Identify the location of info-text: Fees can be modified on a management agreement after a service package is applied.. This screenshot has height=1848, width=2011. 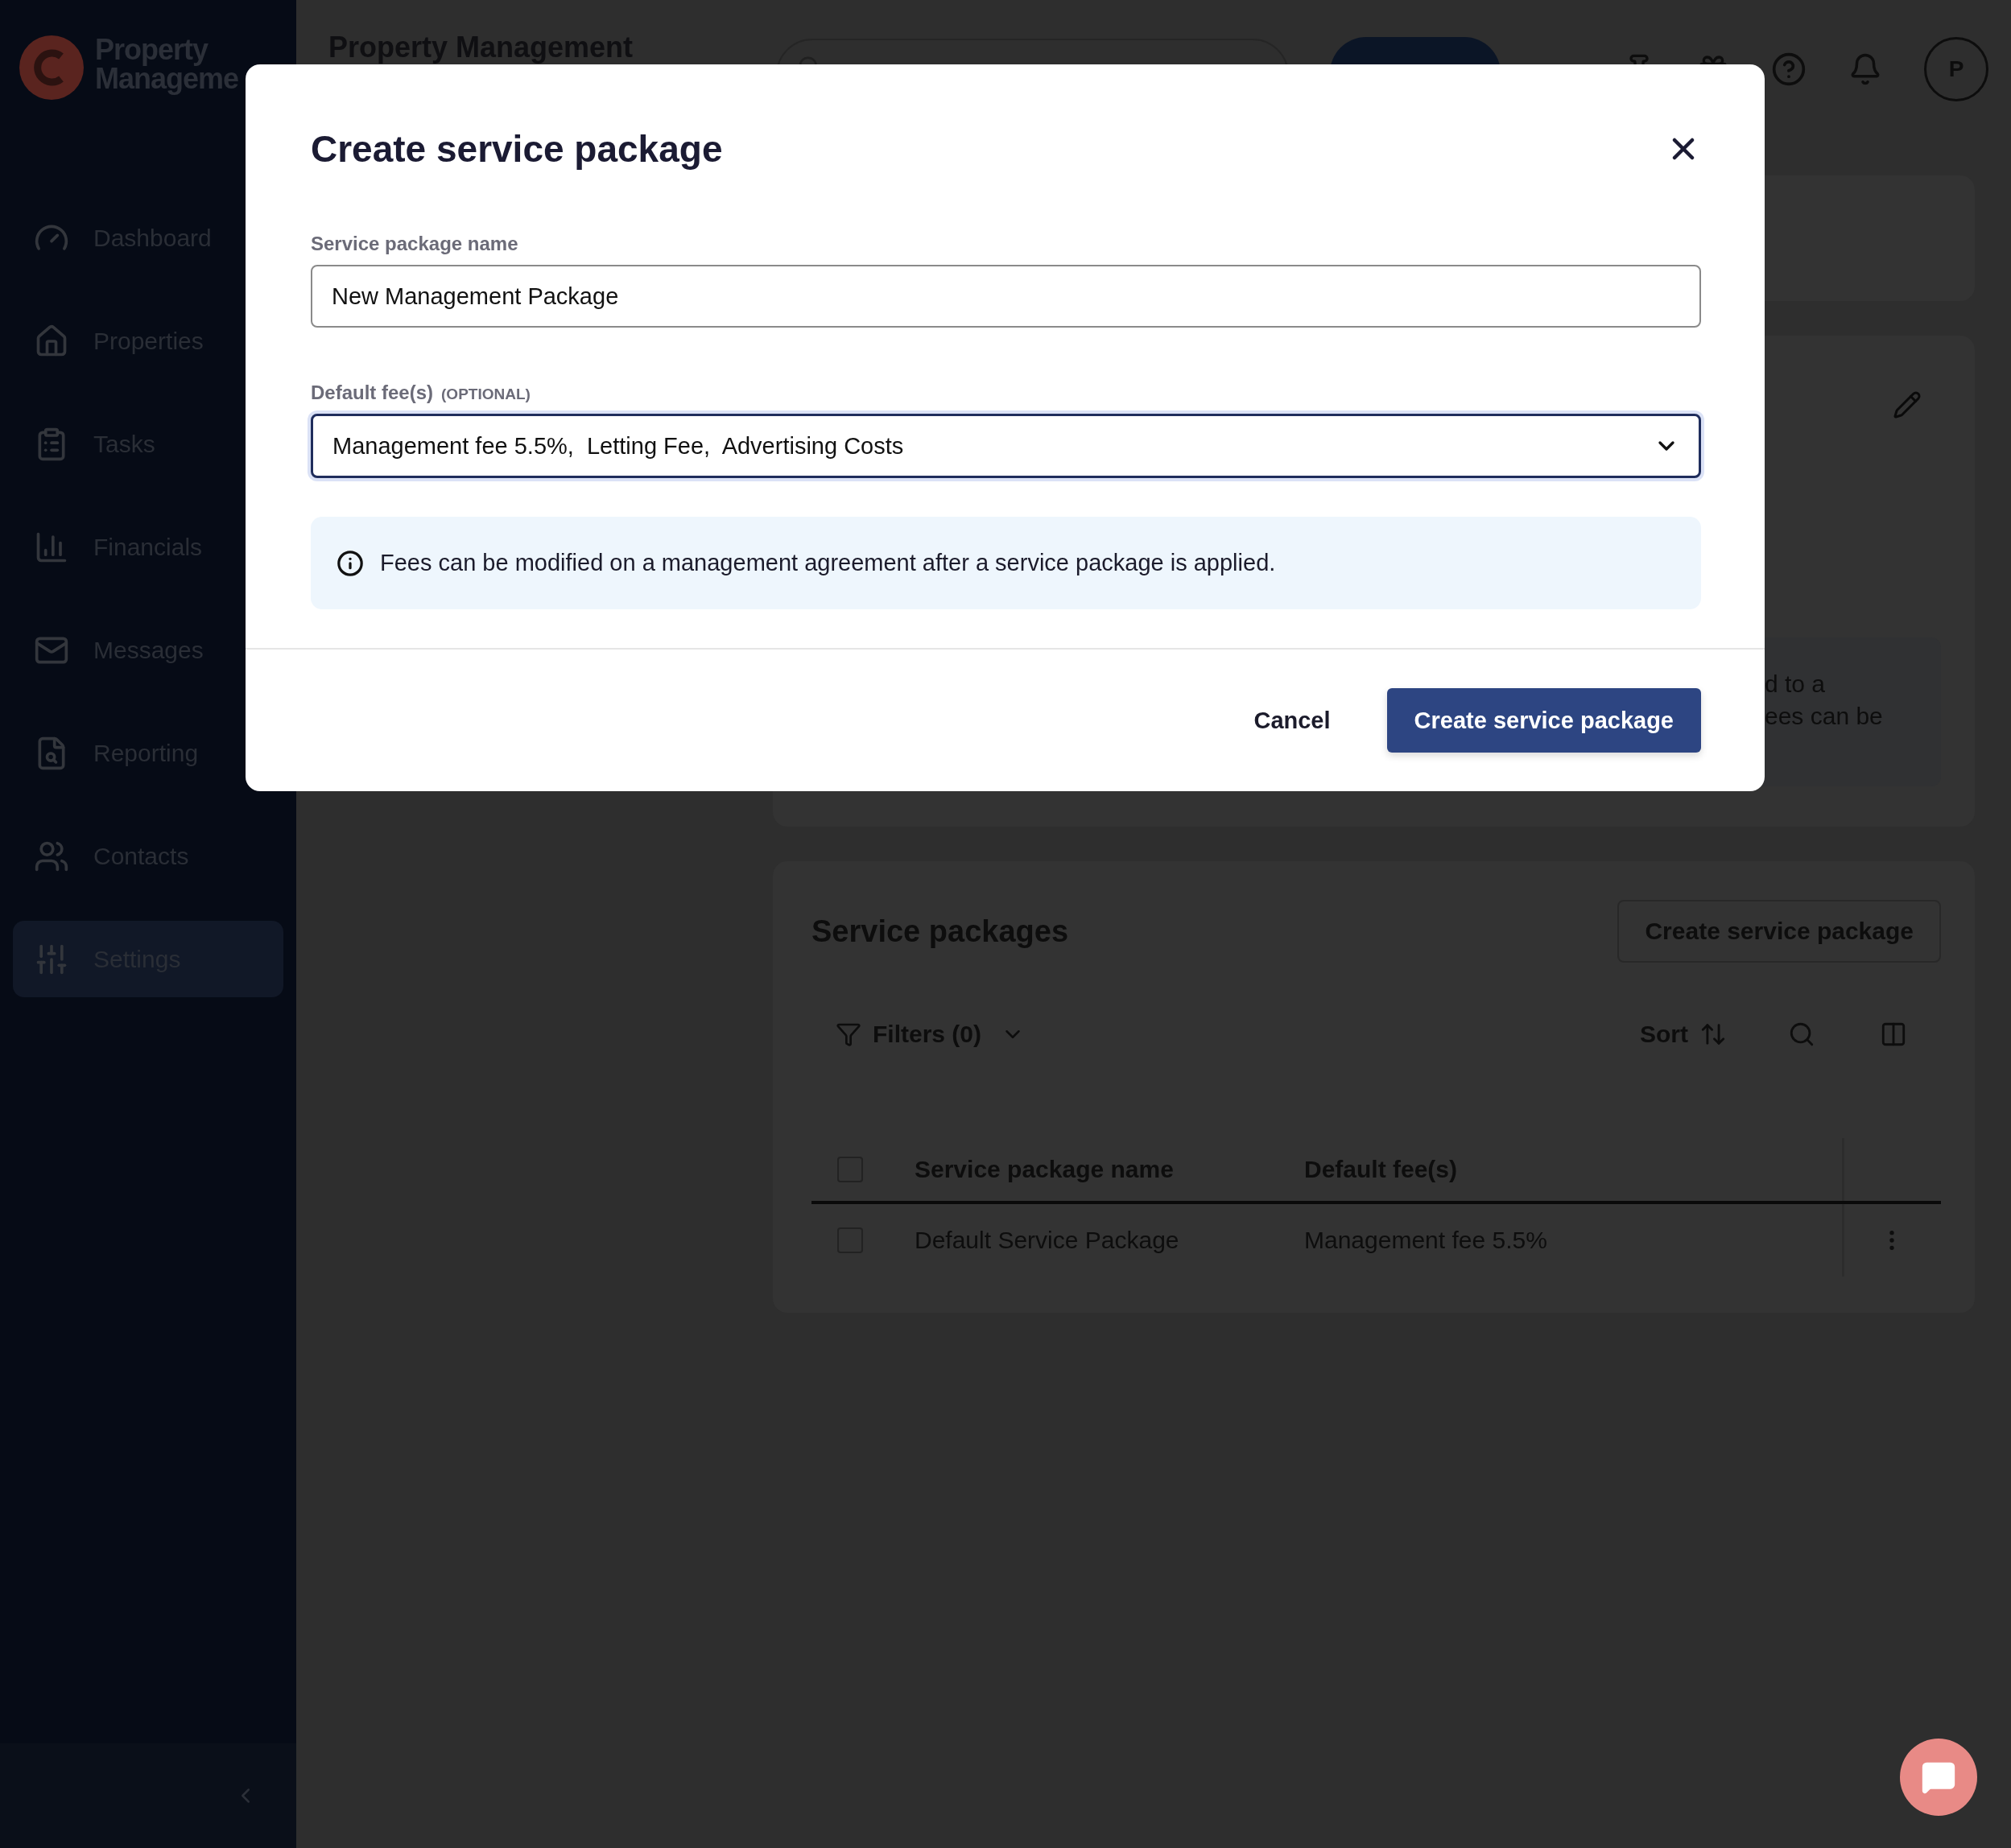
(828, 563).